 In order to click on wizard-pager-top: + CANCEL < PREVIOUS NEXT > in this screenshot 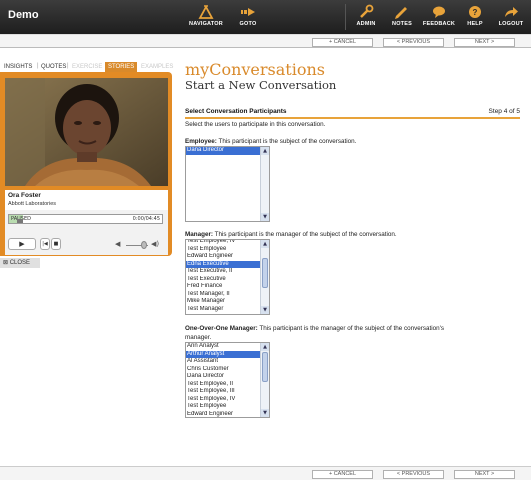, I will do `click(265, 41)`.